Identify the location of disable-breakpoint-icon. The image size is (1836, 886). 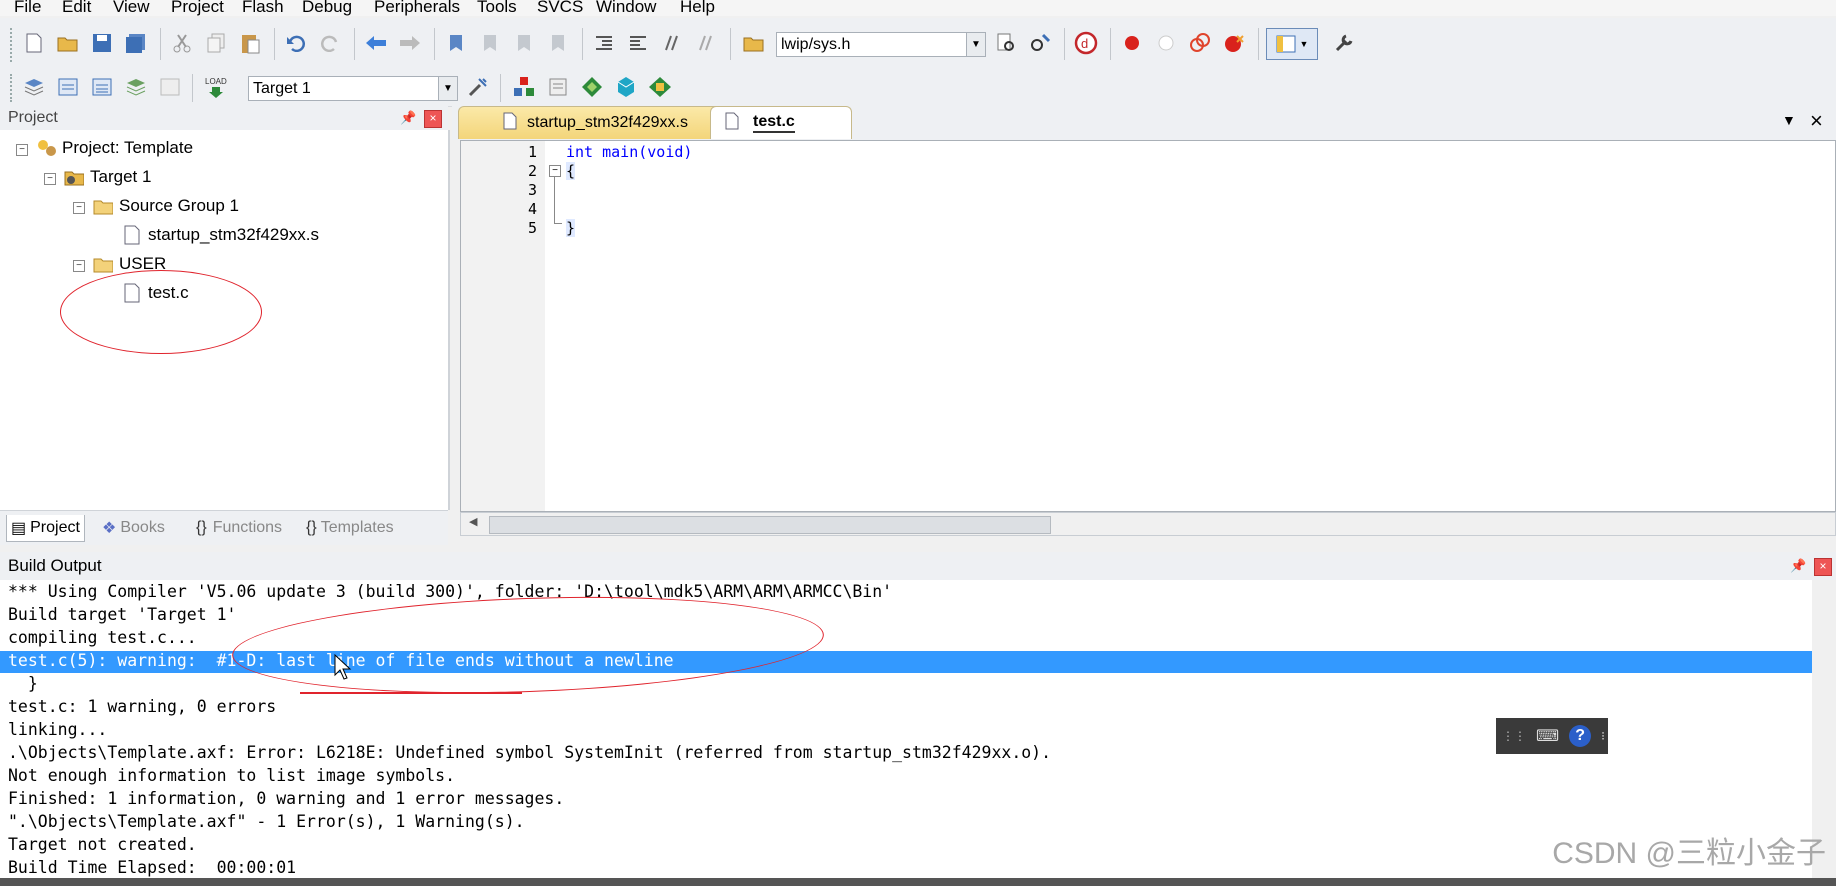
(1166, 43).